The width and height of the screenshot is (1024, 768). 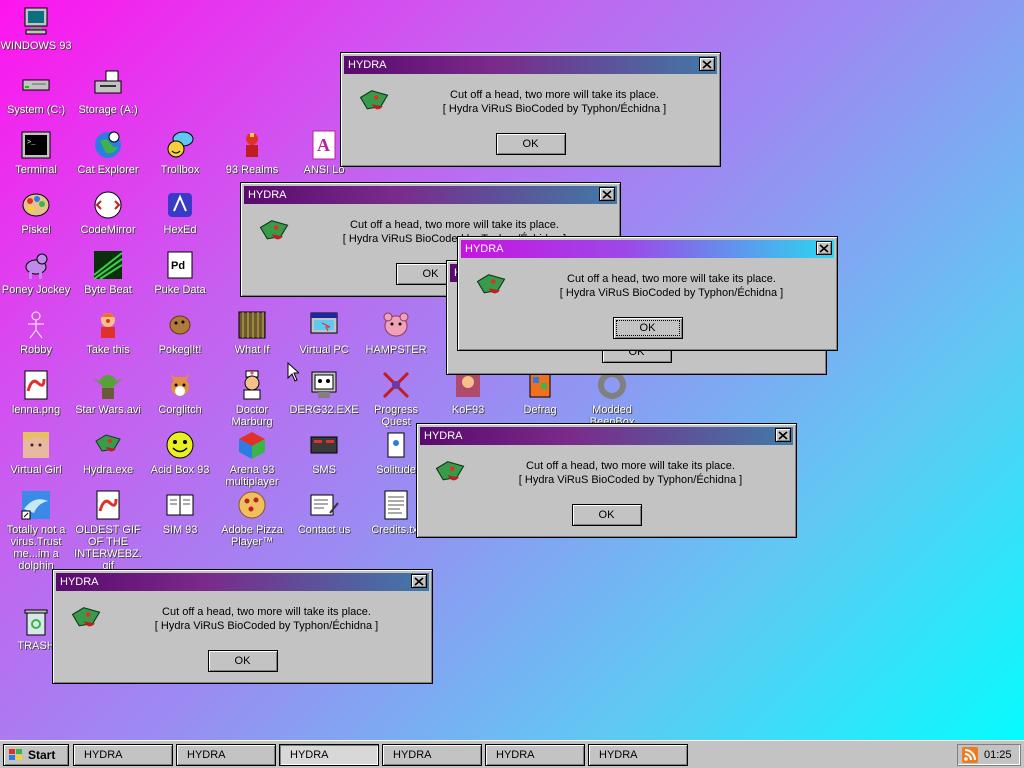 What do you see at coordinates (396, 332) in the screenshot?
I see `desktop-icon-hampster: HAMPSTER` at bounding box center [396, 332].